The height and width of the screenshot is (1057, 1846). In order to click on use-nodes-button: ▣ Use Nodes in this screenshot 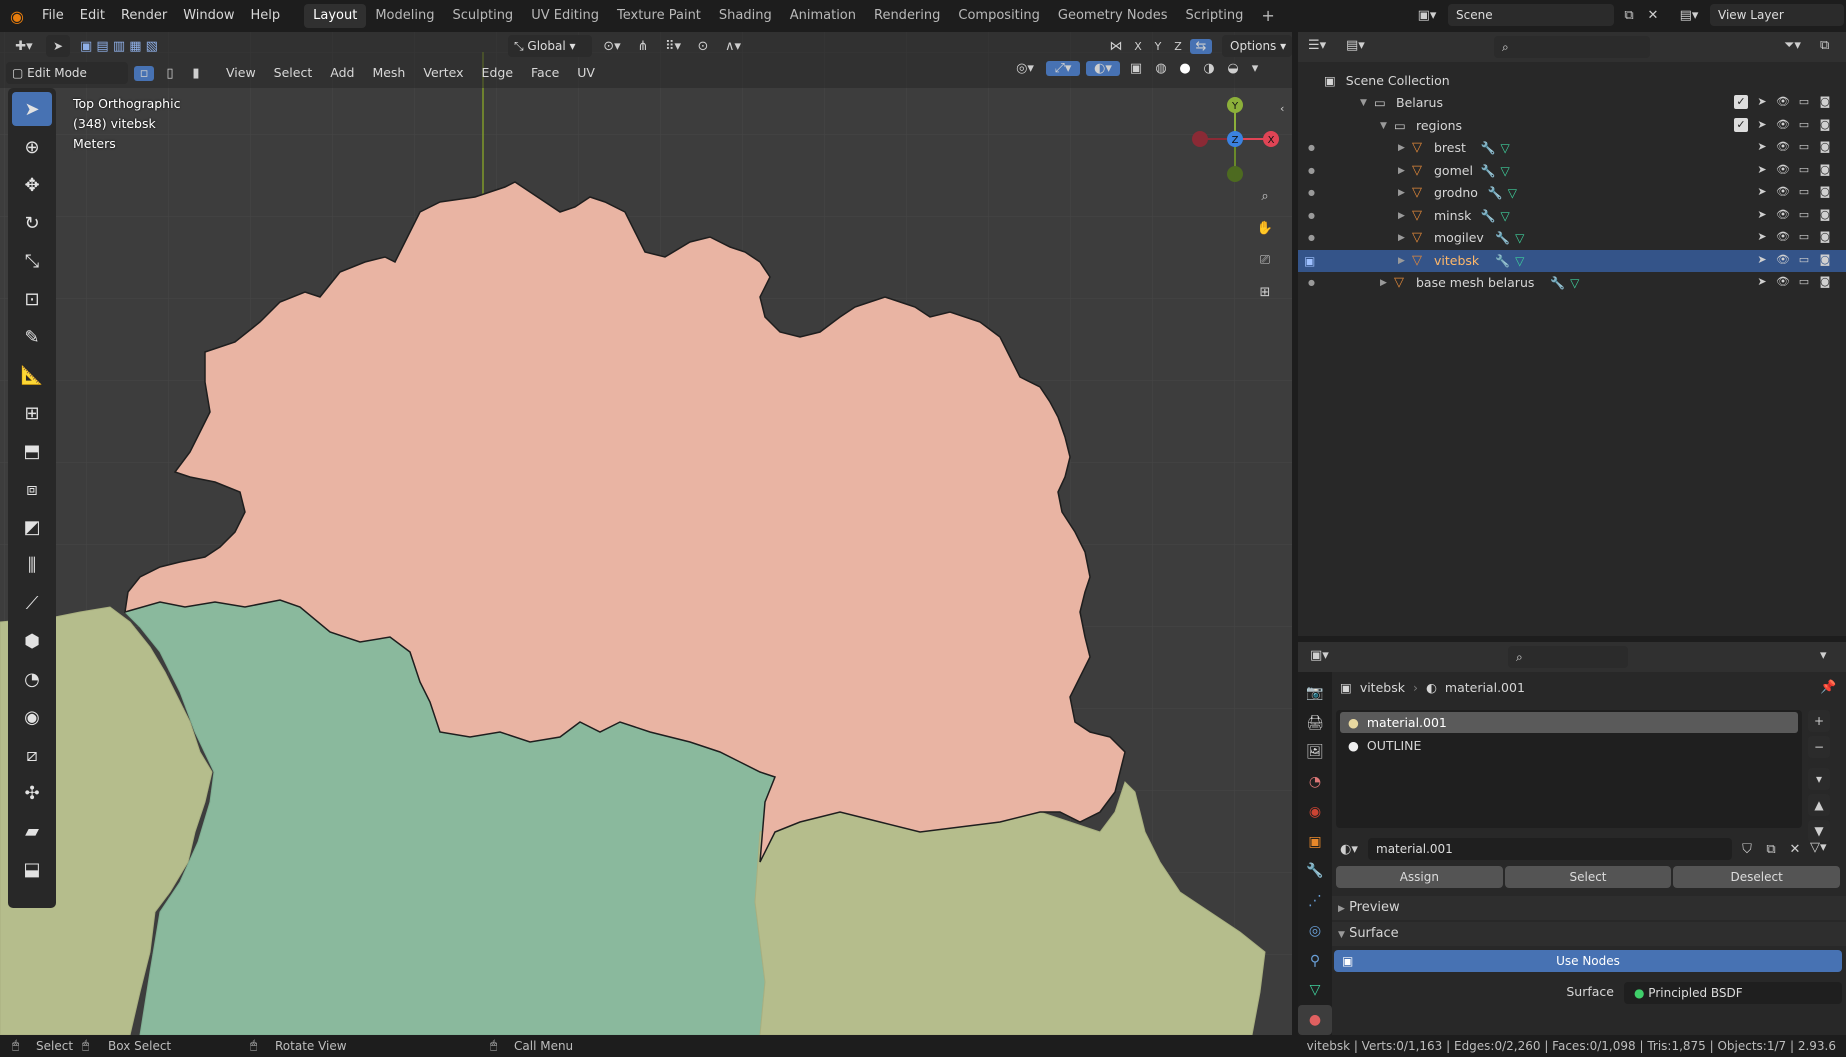, I will do `click(1588, 961)`.